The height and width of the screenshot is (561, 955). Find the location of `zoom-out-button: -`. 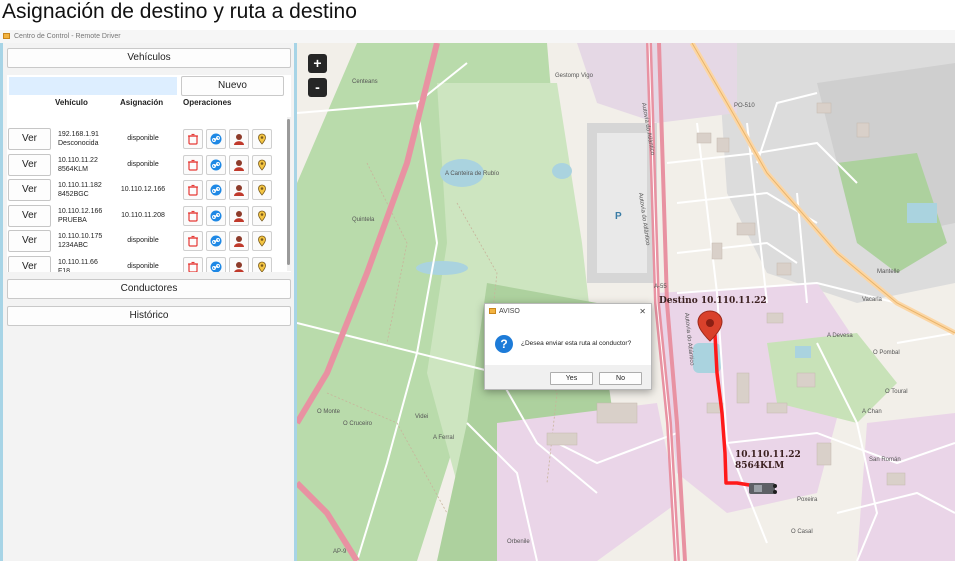

zoom-out-button: - is located at coordinates (317, 87).